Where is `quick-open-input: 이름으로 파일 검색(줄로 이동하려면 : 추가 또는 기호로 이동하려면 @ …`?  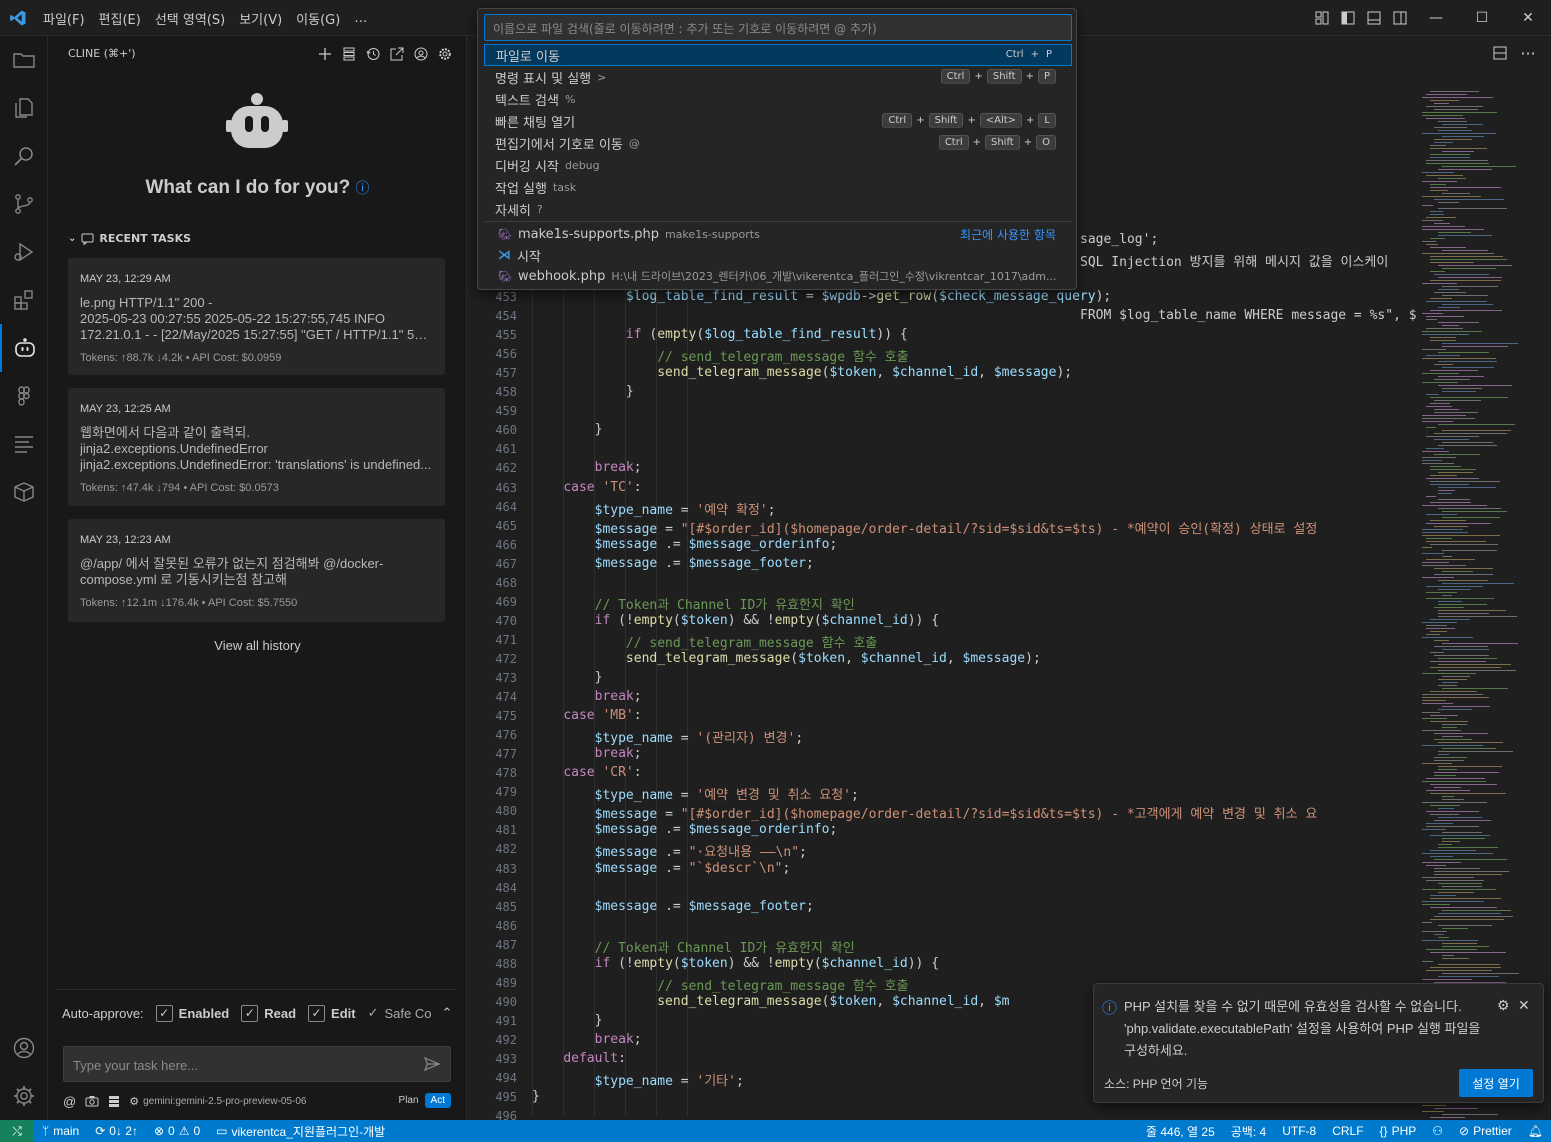
quick-open-input: 이름으로 파일 검색(줄로 이동하려면 : 추가 또는 기호로 이동하려면 @ … is located at coordinates (778, 27).